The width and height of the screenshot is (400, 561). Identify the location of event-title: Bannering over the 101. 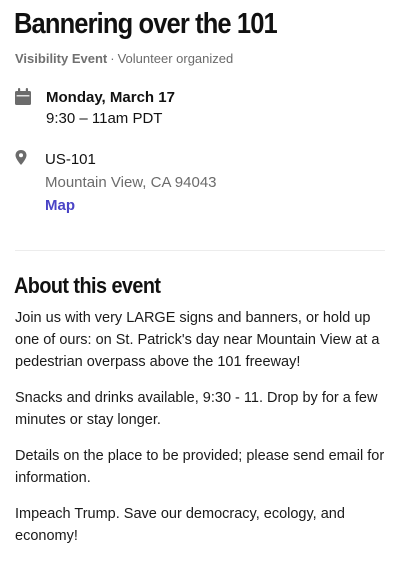
(146, 24).